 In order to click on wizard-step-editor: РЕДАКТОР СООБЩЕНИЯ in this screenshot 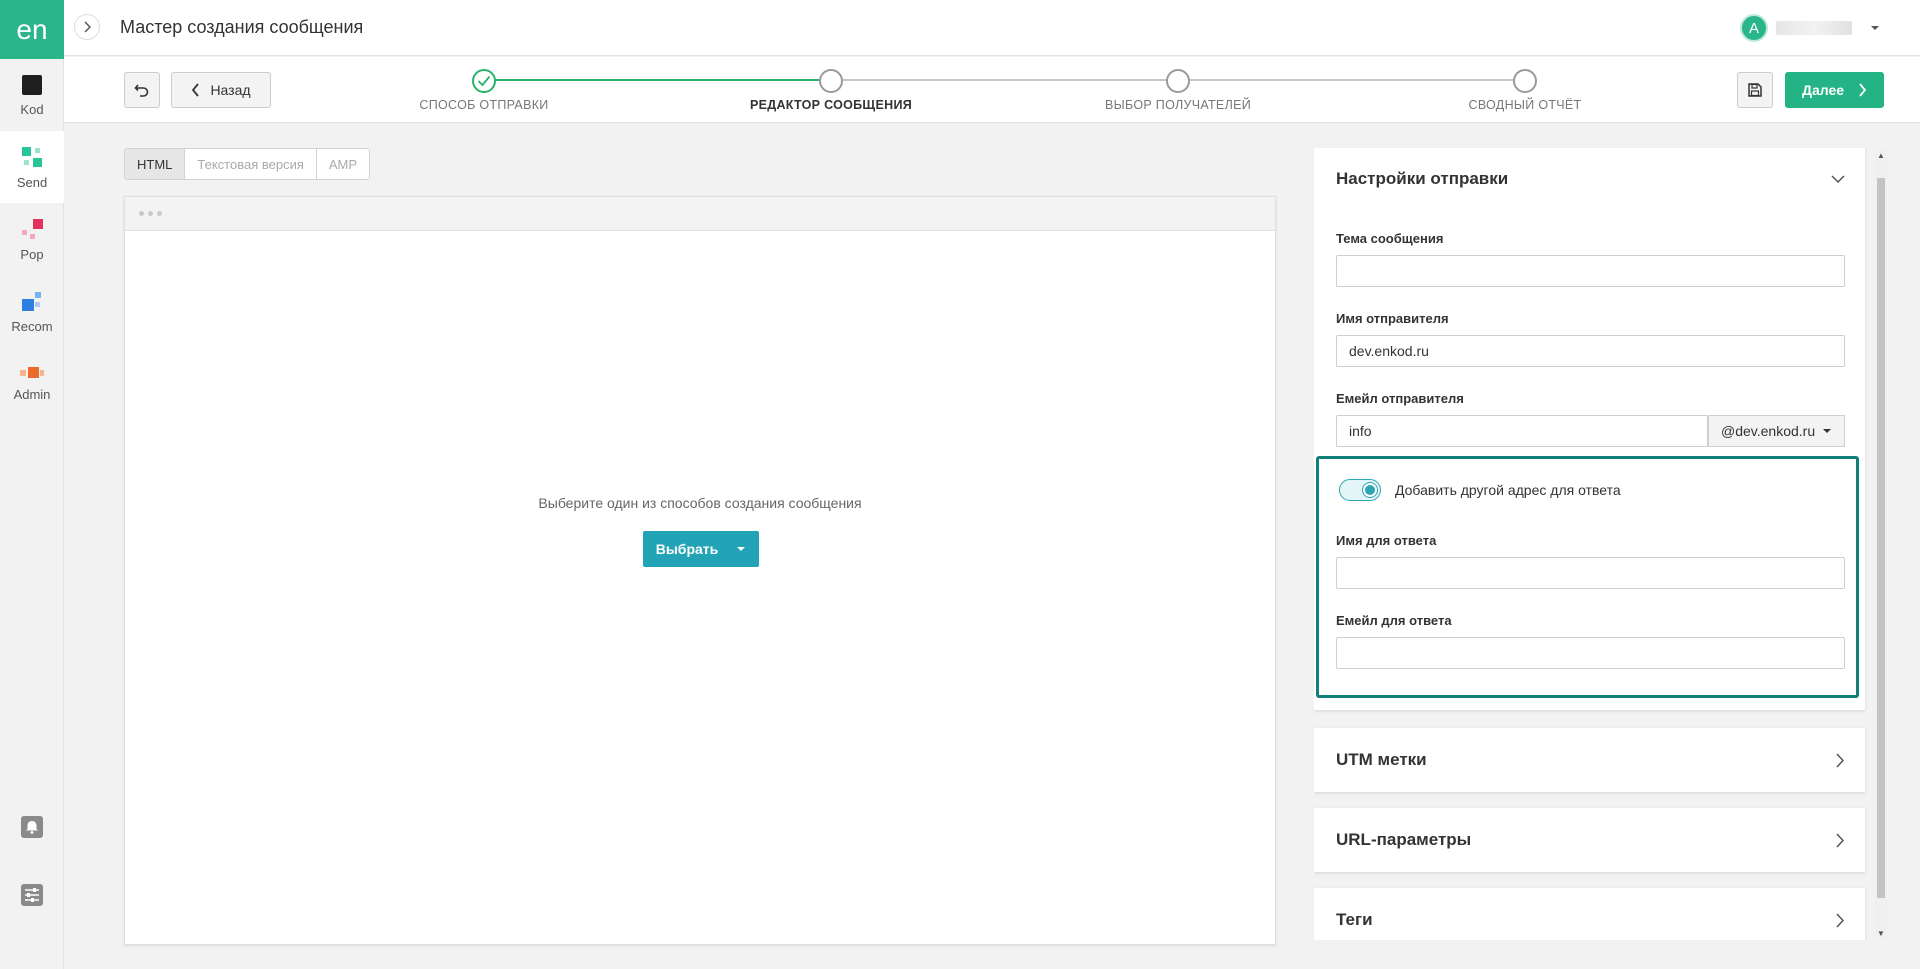, I will do `click(831, 90)`.